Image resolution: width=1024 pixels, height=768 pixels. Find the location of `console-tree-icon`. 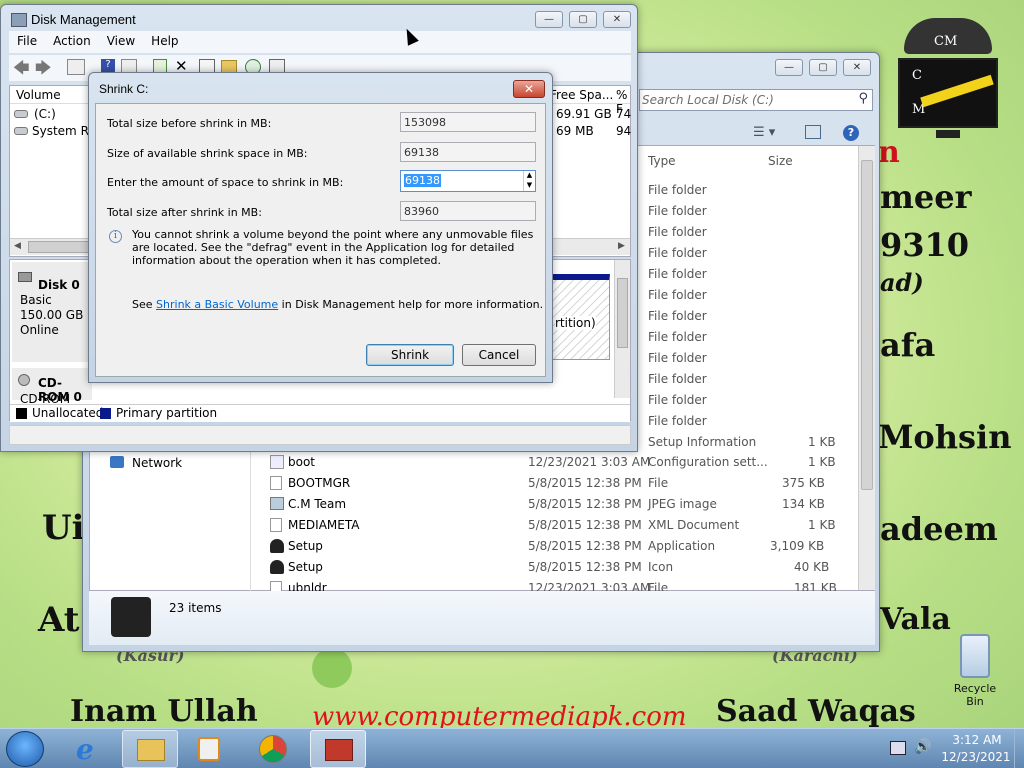

console-tree-icon is located at coordinates (76, 67).